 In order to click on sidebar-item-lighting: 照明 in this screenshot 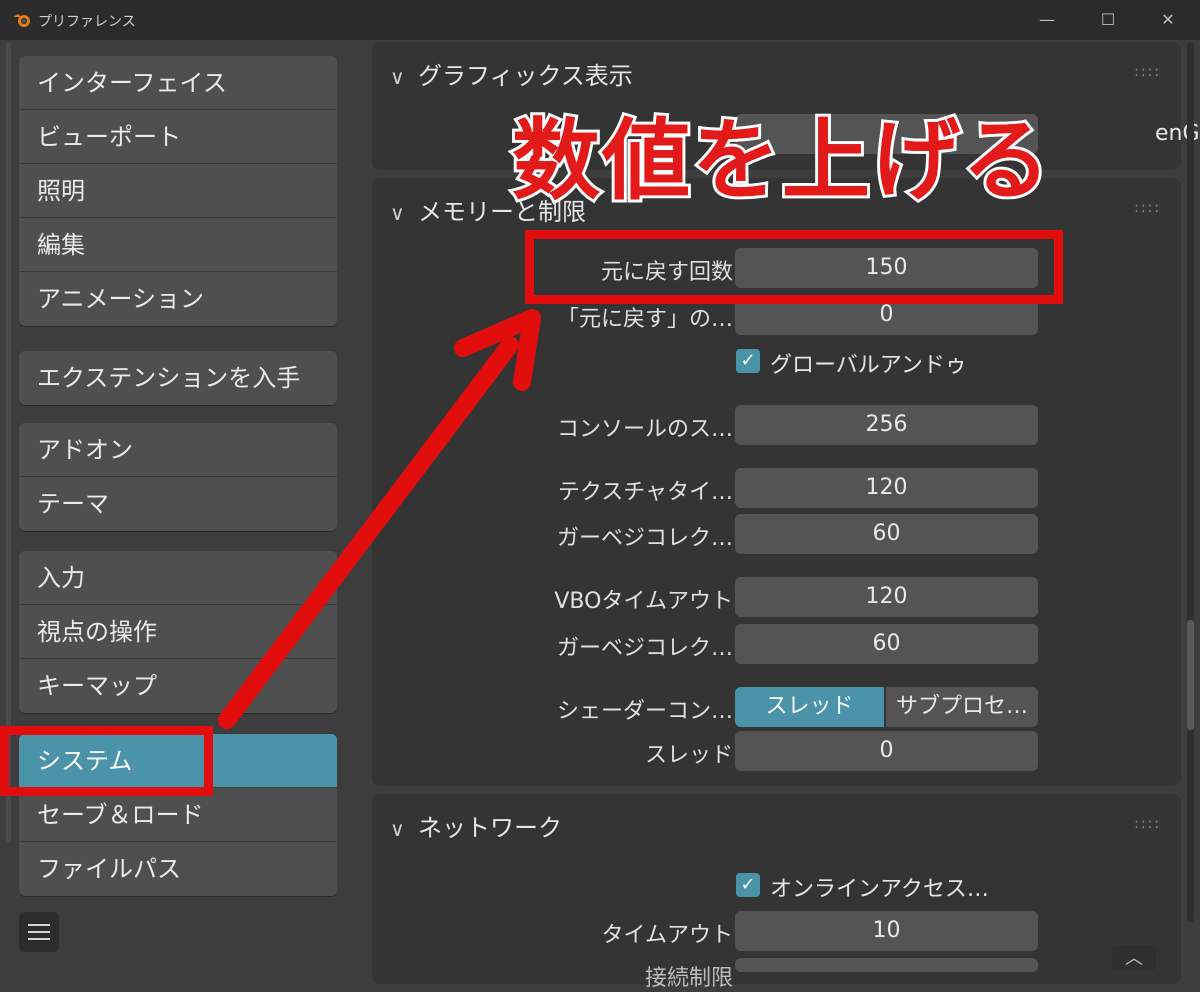, I will do `click(178, 191)`.